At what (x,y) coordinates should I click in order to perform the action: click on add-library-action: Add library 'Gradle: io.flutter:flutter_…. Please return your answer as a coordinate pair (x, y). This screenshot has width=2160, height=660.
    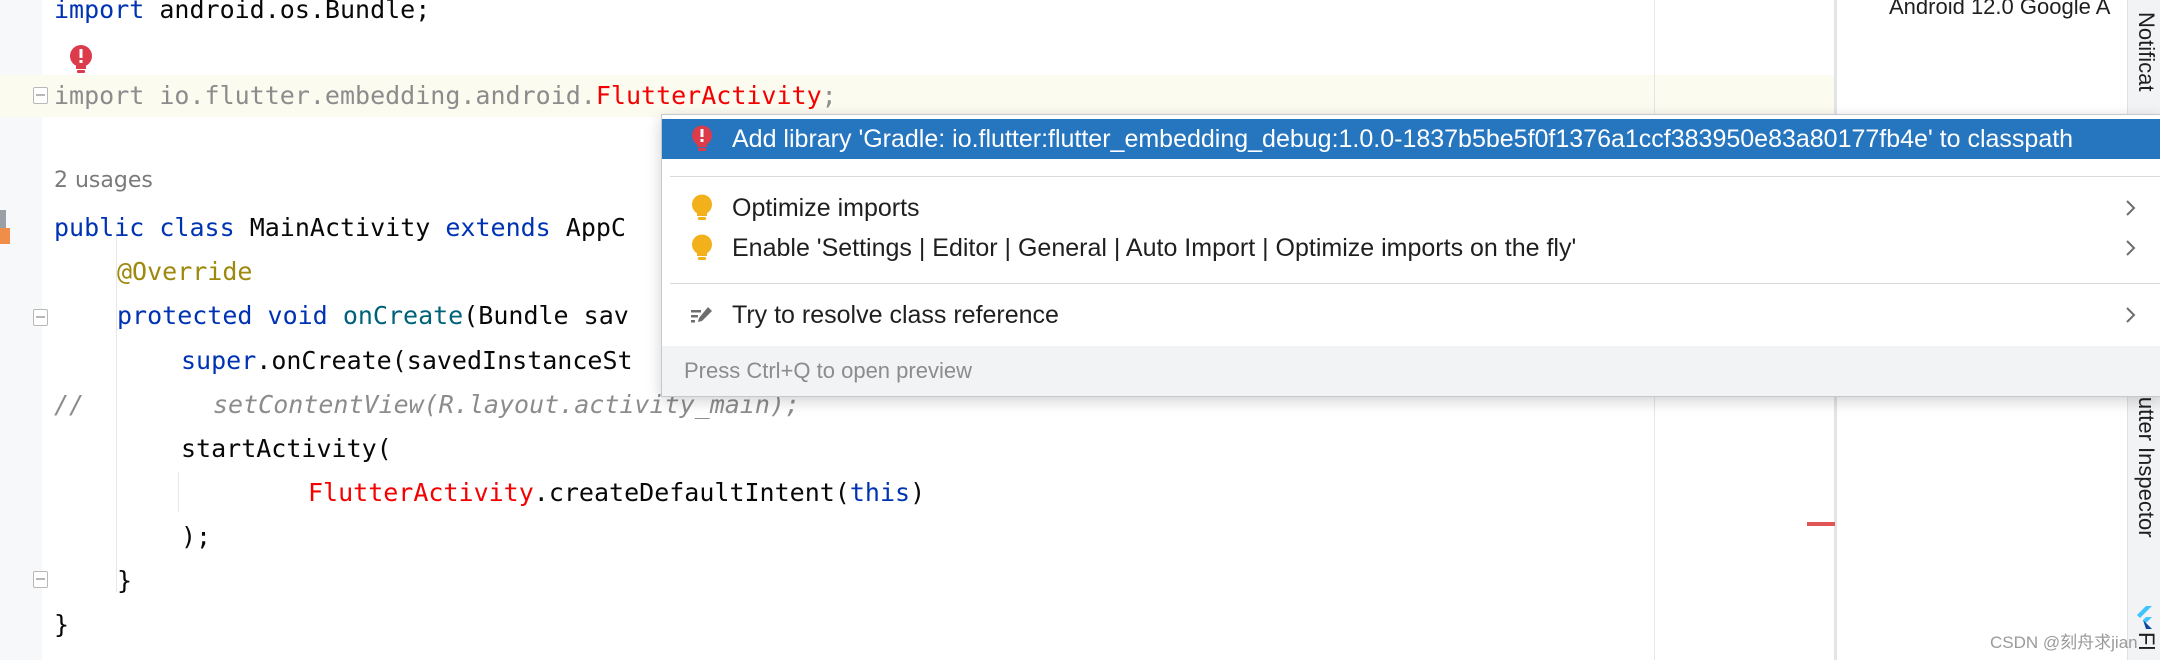
    Looking at the image, I should click on (1411, 139).